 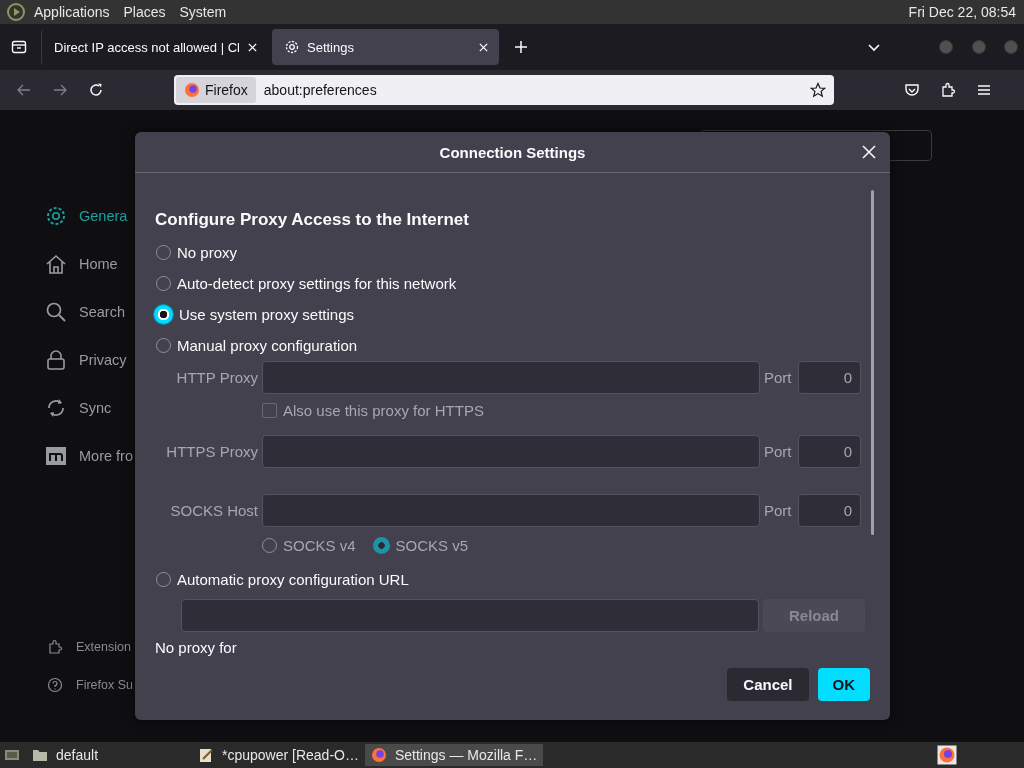 I want to click on distro-logo-icon, so click(x=16, y=12).